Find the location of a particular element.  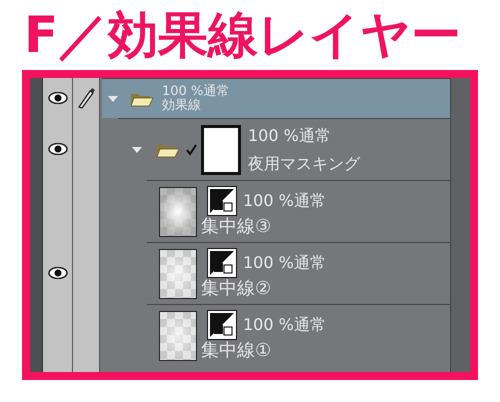

layer-name: 夜用マスキング is located at coordinates (304, 163).